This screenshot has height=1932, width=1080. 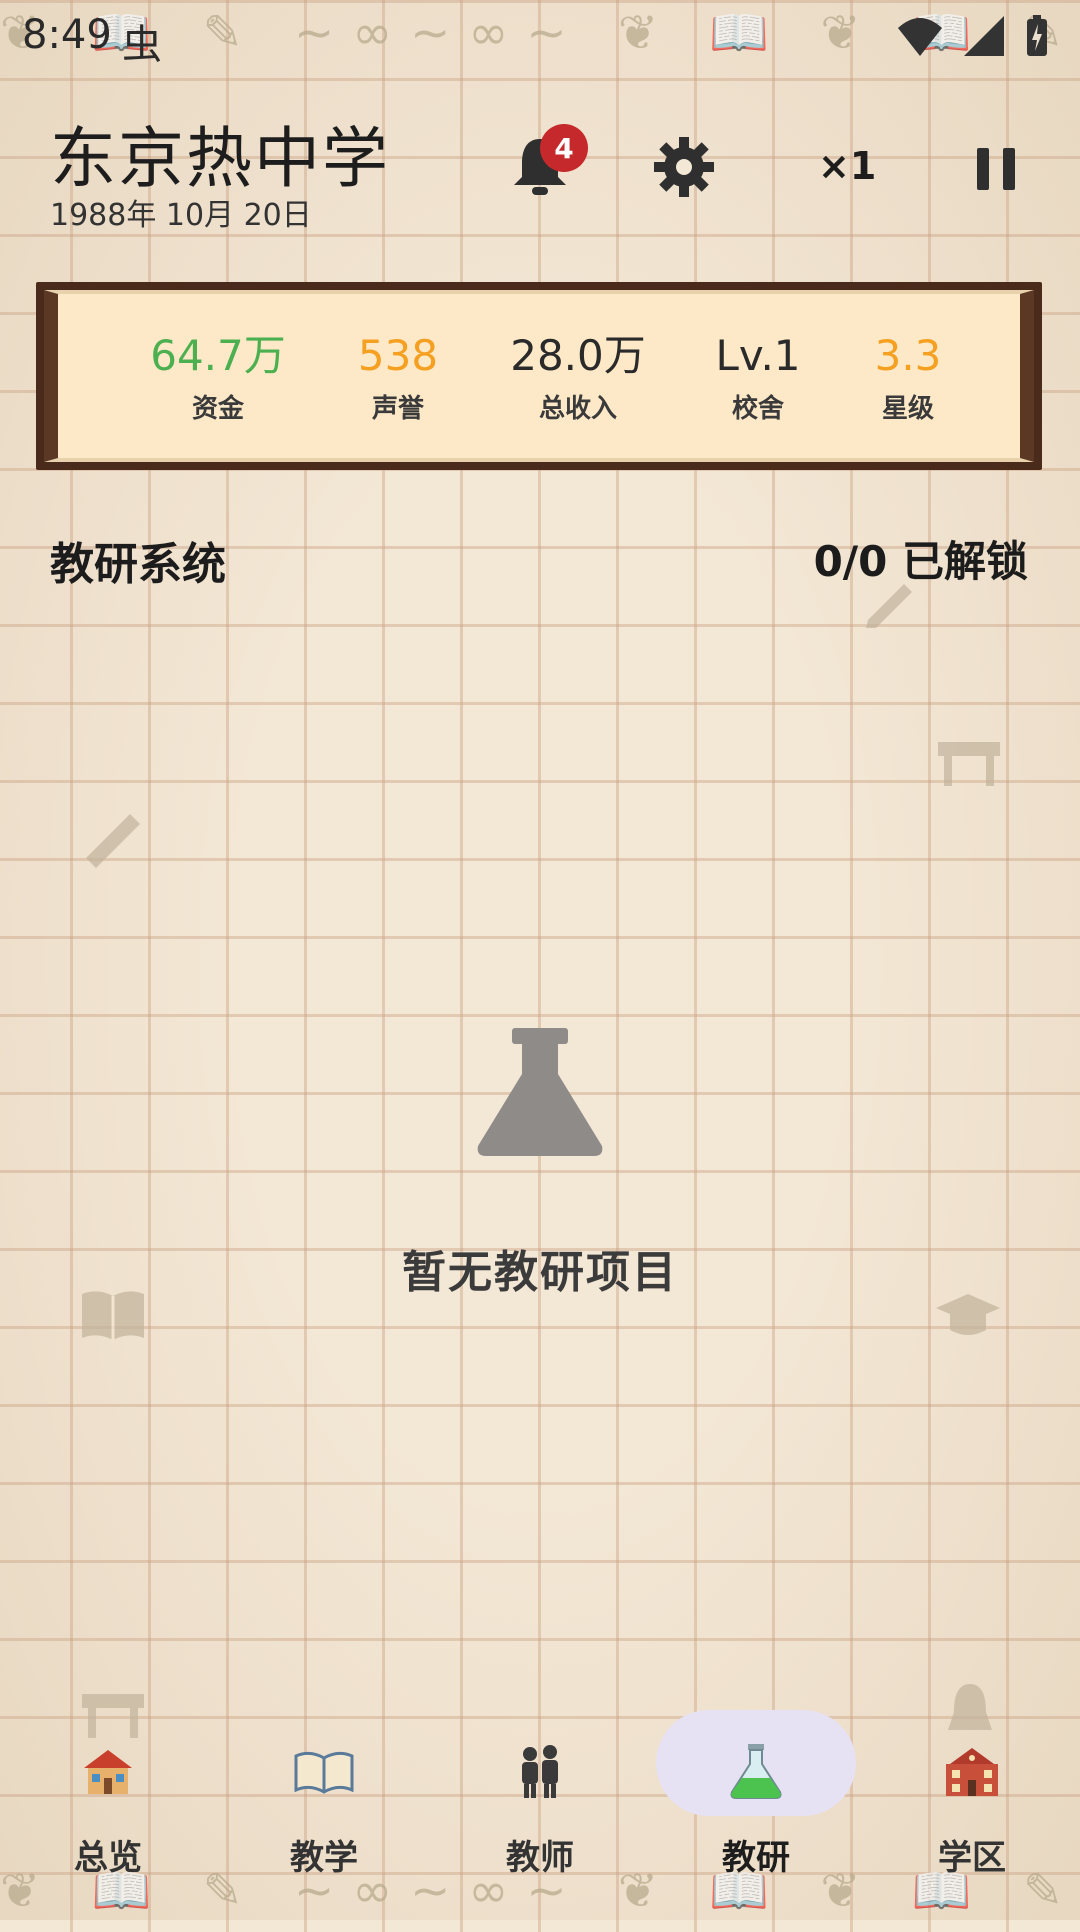 I want to click on stat-total-income: 28.0万 总收入, so click(x=578, y=377).